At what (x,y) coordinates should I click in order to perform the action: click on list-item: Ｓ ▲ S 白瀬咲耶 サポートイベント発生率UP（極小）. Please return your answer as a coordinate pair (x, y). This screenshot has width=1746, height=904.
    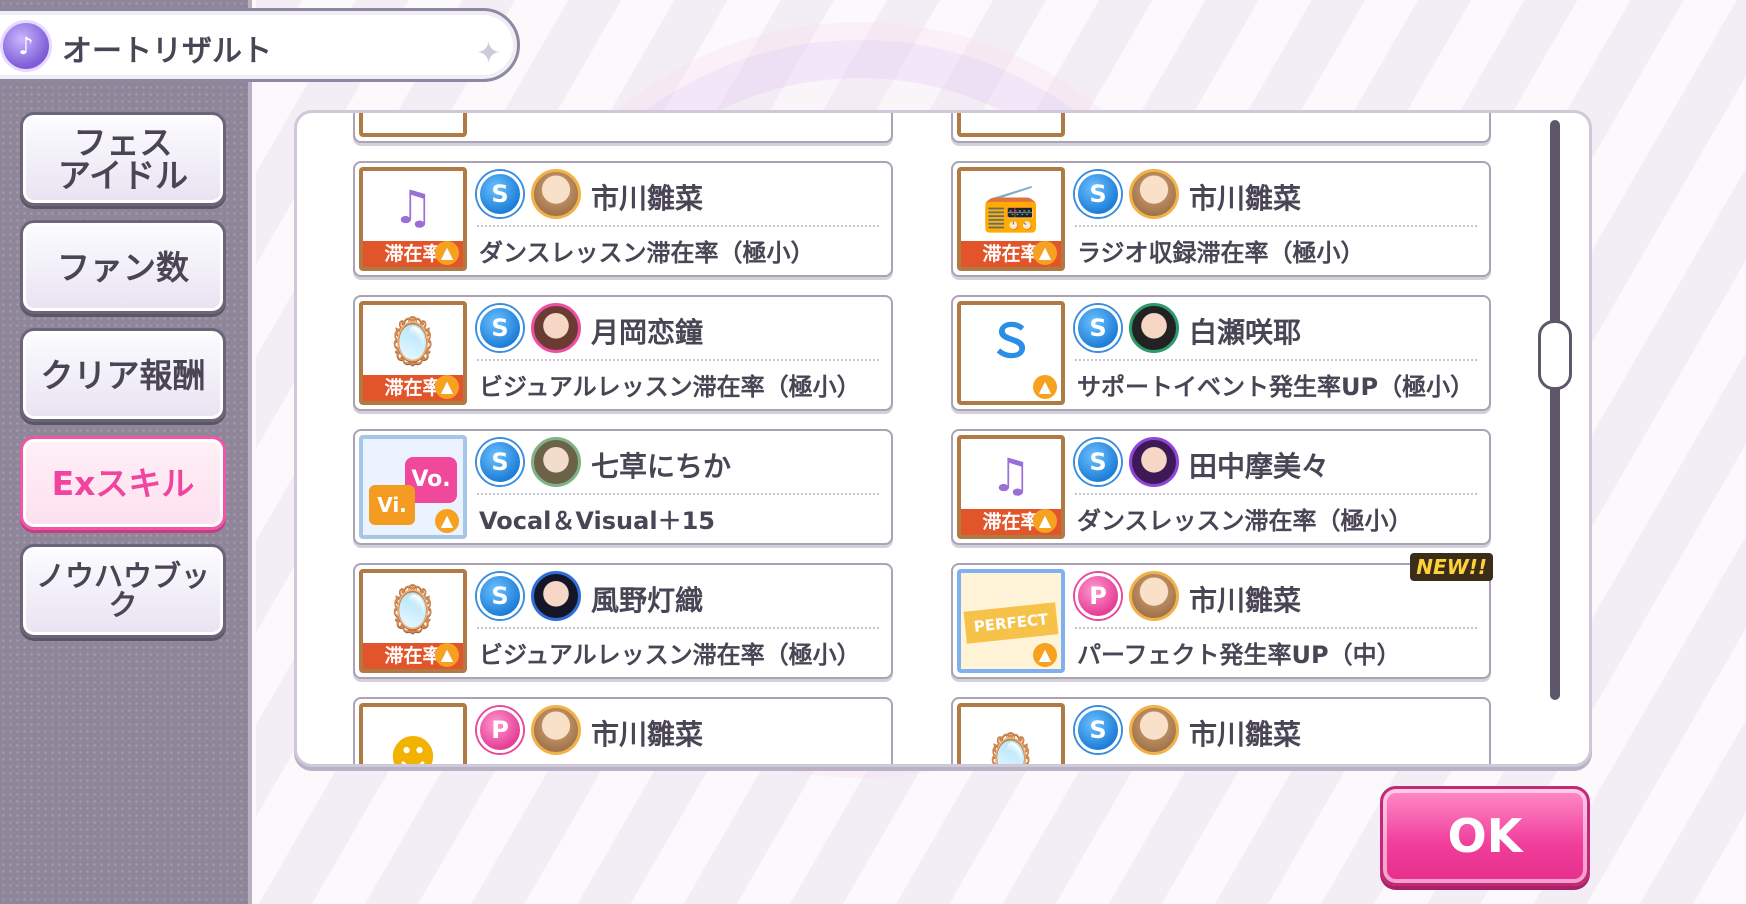
    Looking at the image, I should click on (1221, 353).